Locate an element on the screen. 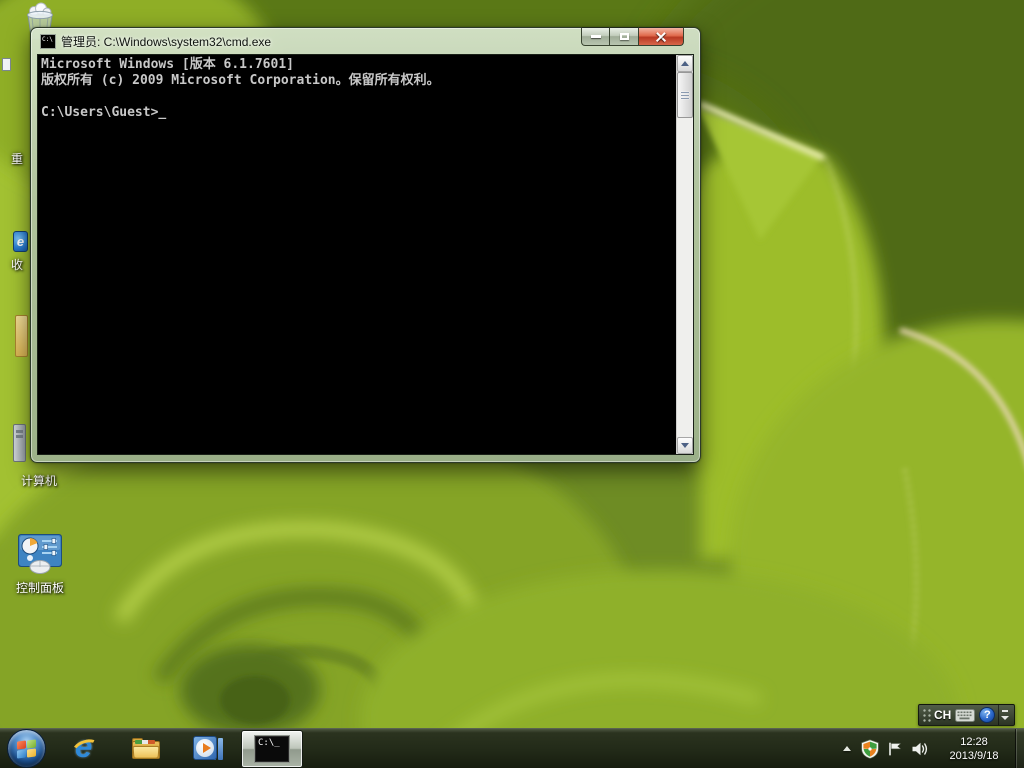 The image size is (1024, 768). help-icon: ? is located at coordinates (987, 715).